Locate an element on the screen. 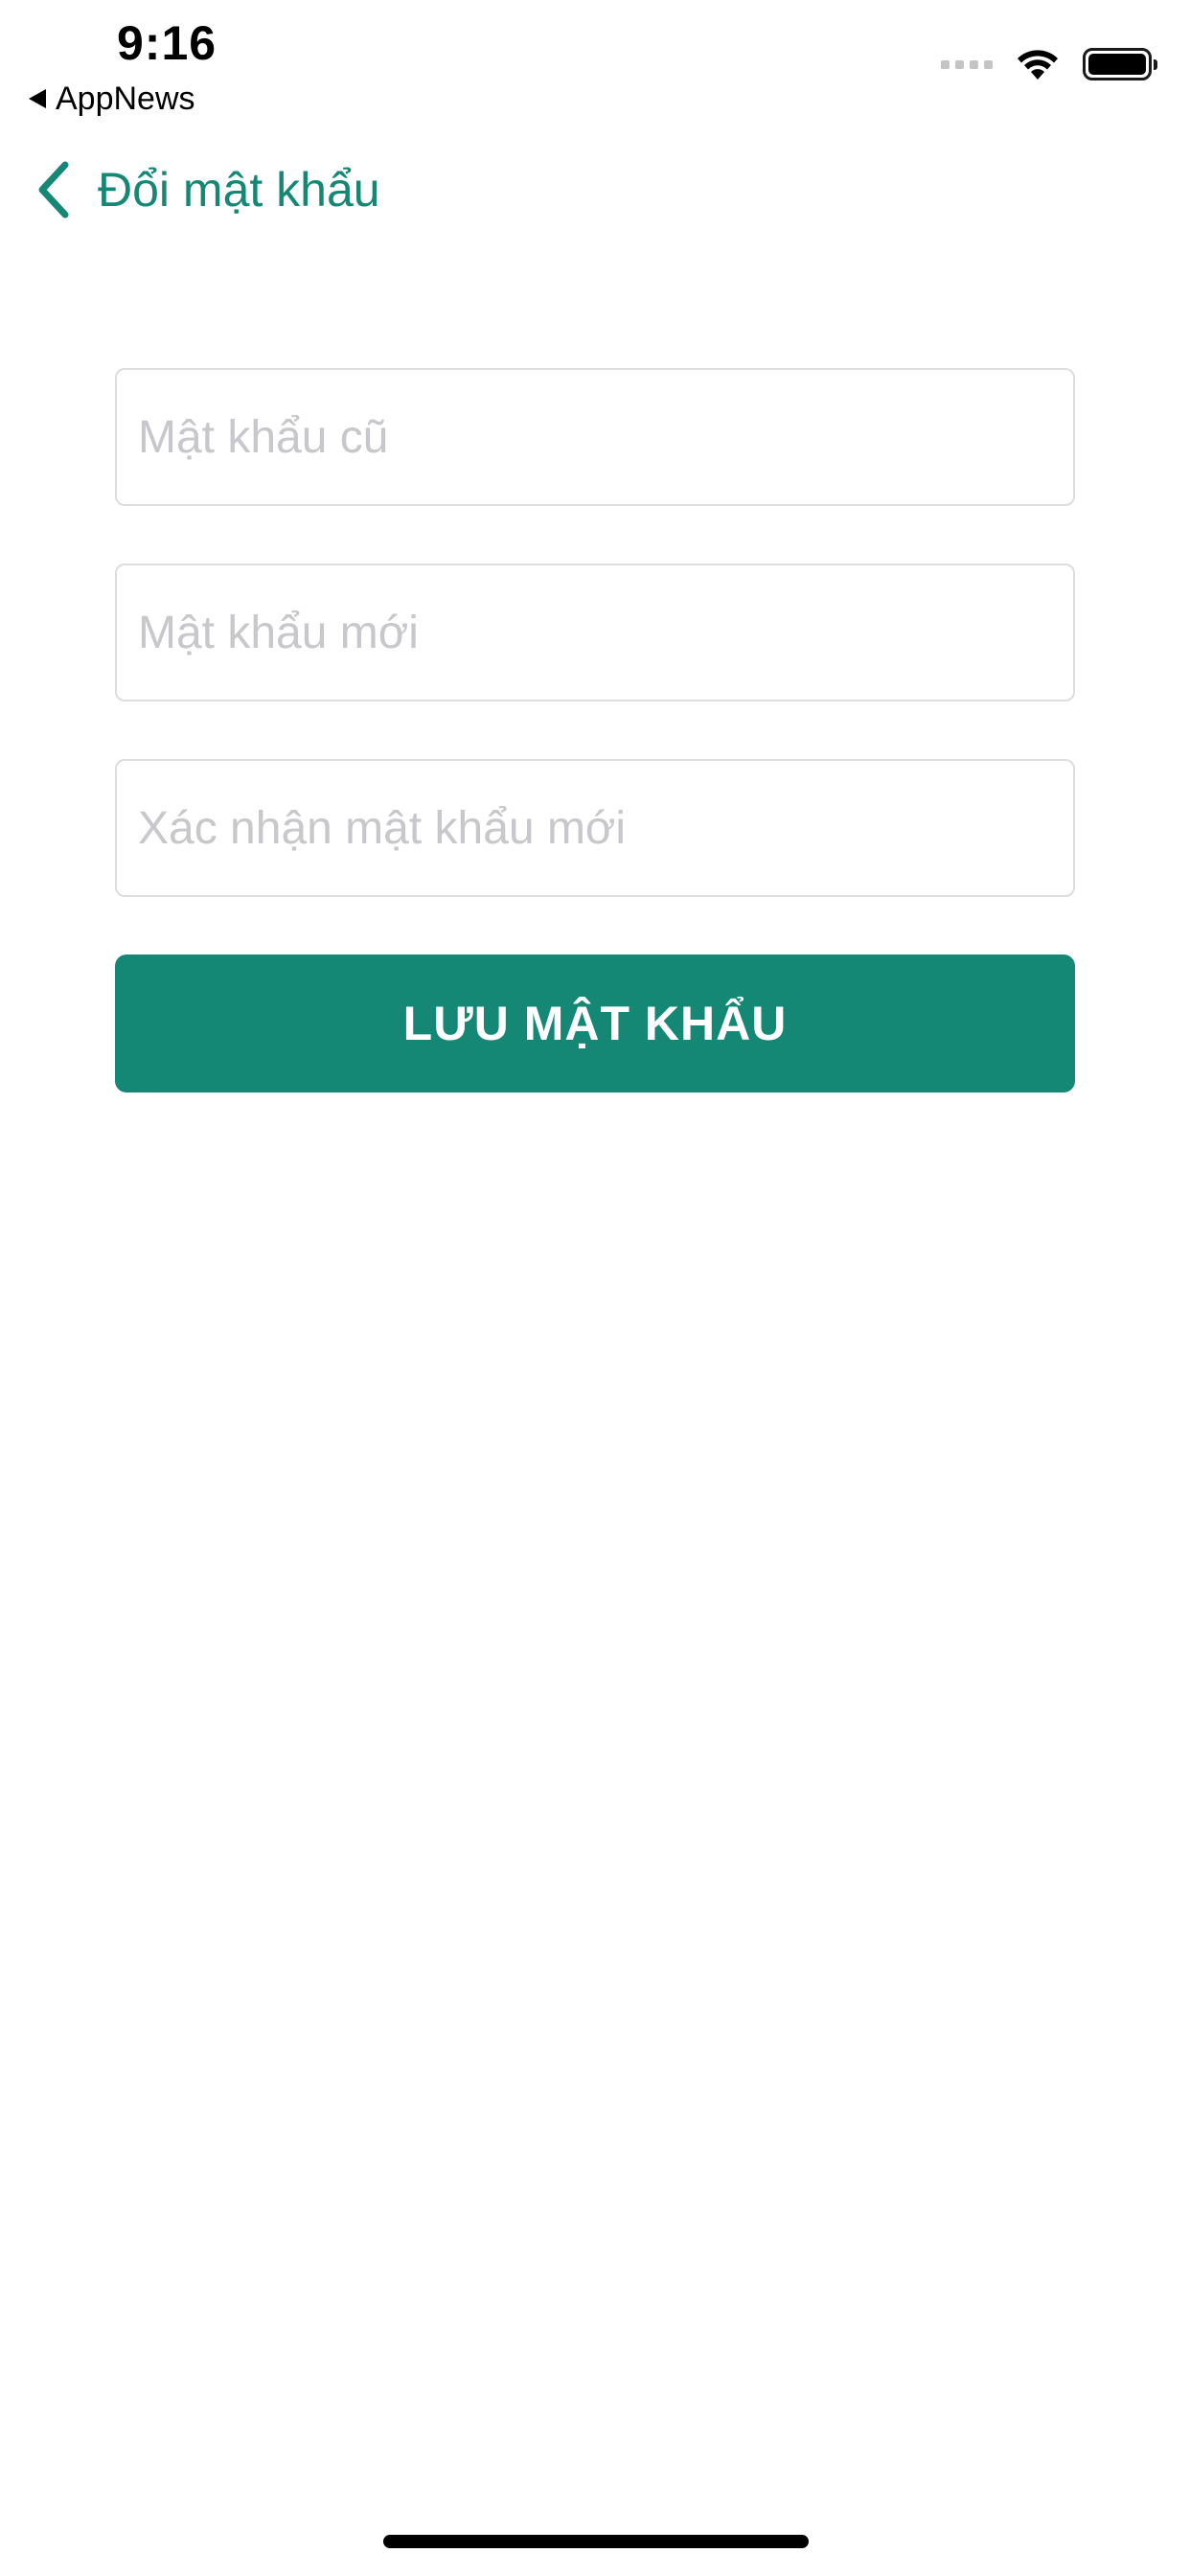  new-password-field-container is located at coordinates (595, 633).